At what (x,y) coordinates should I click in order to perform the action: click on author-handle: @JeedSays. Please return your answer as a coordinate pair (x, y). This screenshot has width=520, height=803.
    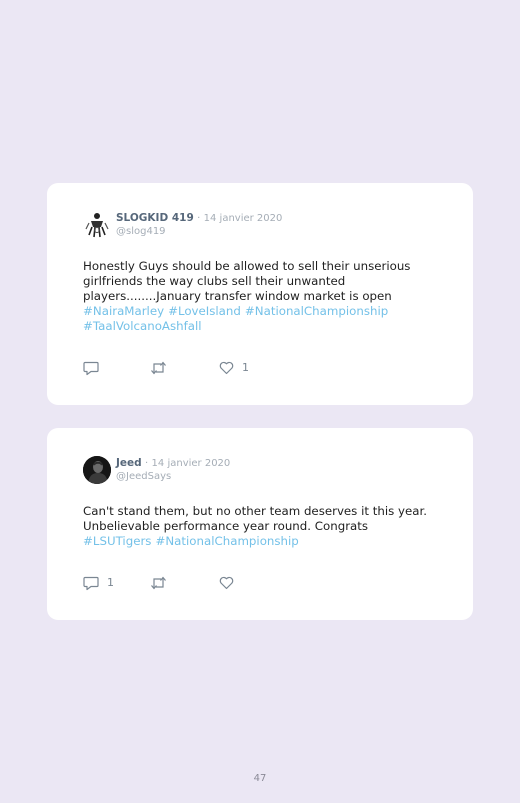
    Looking at the image, I should click on (173, 476).